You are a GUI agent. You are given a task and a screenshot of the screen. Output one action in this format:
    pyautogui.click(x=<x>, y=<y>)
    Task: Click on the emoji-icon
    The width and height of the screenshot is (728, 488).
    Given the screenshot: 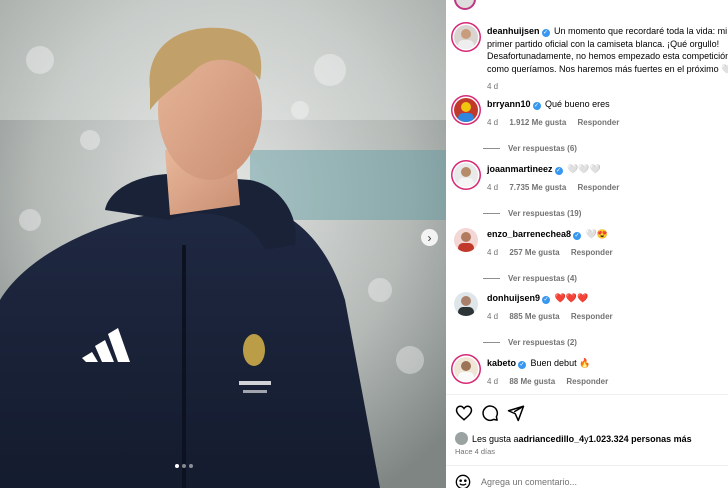 What is the action you would take?
    pyautogui.click(x=463, y=481)
    